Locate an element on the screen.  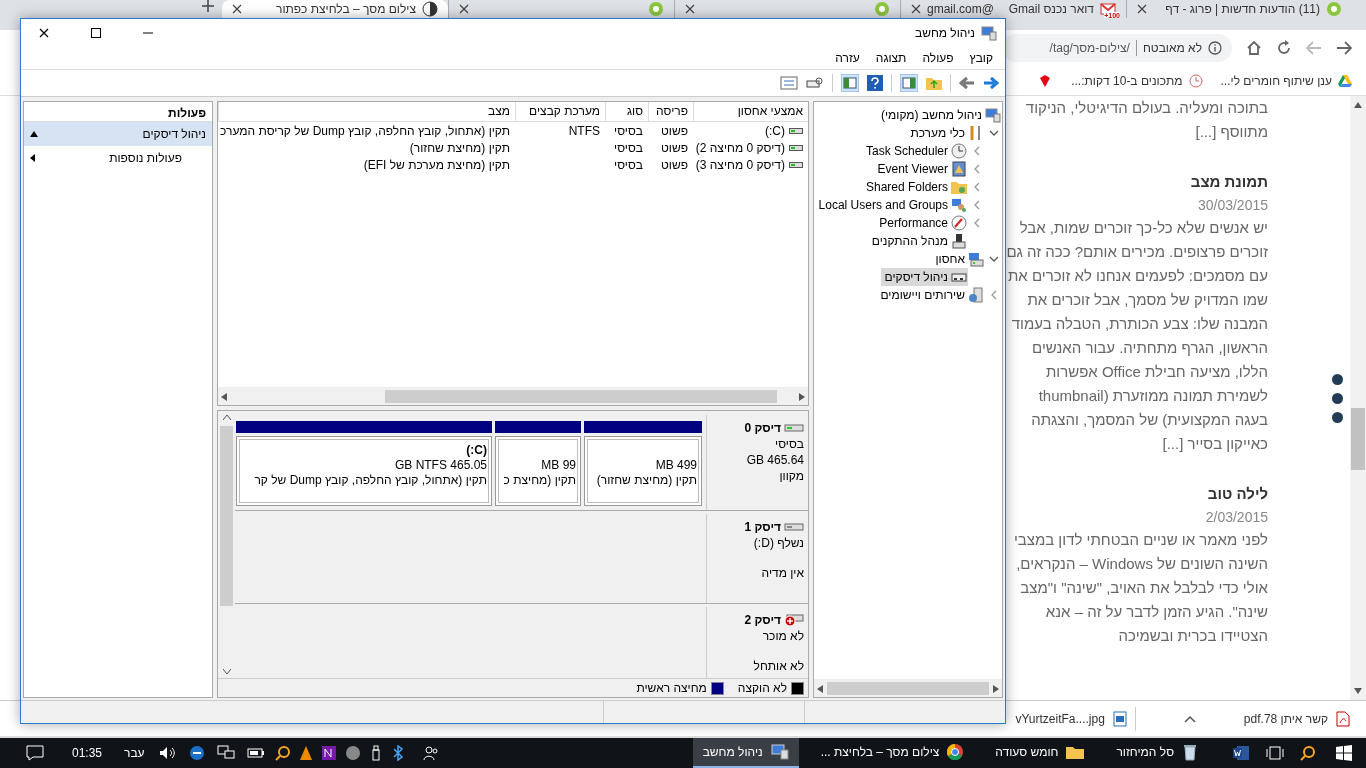
folder-up-icon is located at coordinates (934, 83).